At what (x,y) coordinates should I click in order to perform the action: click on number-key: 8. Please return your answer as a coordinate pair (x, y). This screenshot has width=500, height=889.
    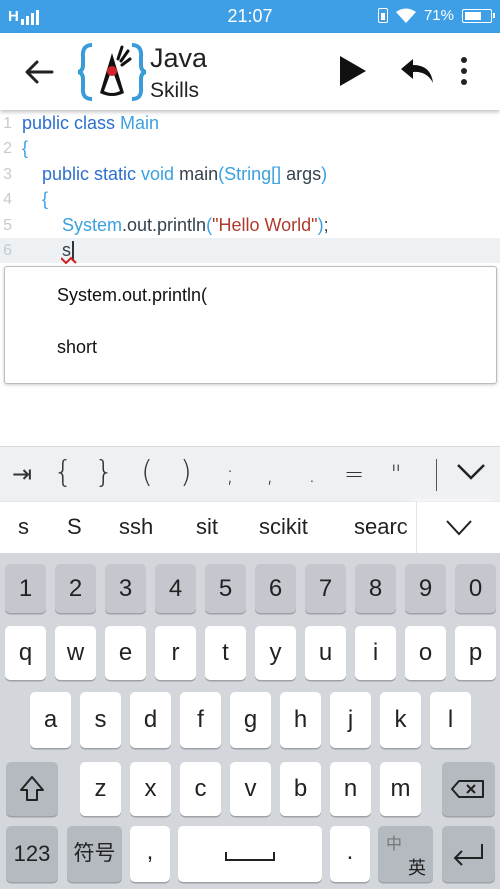
    Looking at the image, I should click on (375, 588).